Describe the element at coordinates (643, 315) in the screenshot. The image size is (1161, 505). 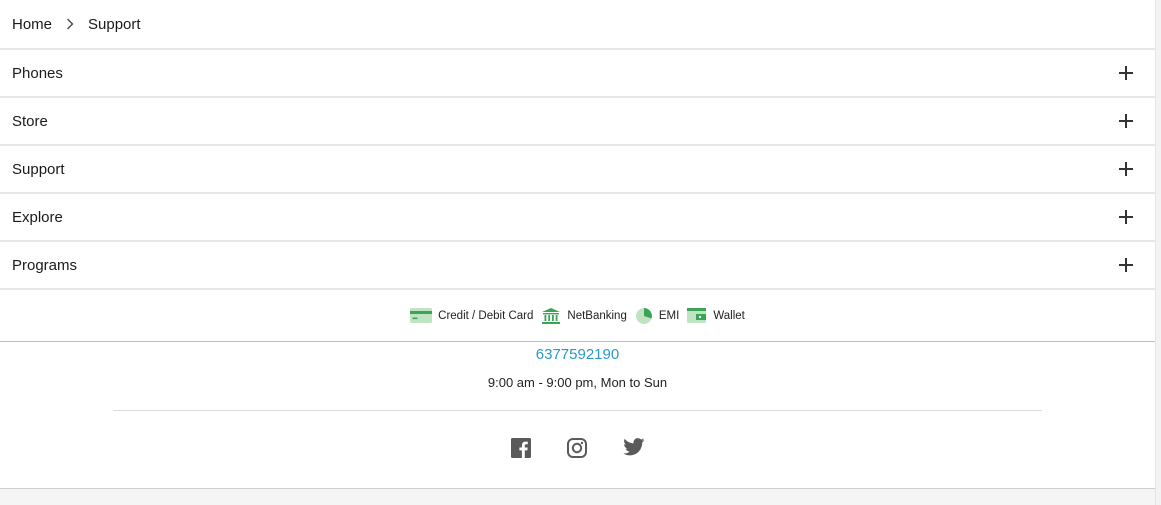
I see `pie-chart-icon` at that location.